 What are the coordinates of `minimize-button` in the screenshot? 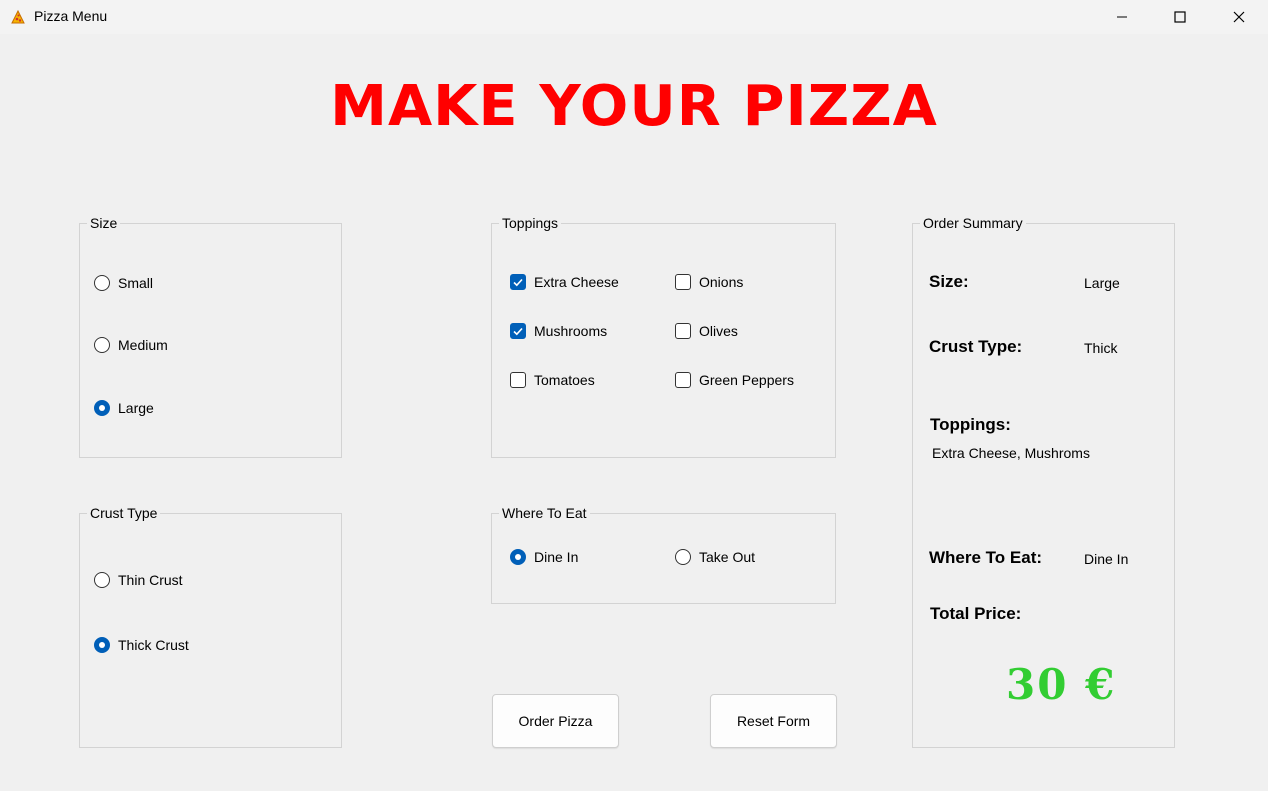 It's located at (1122, 17).